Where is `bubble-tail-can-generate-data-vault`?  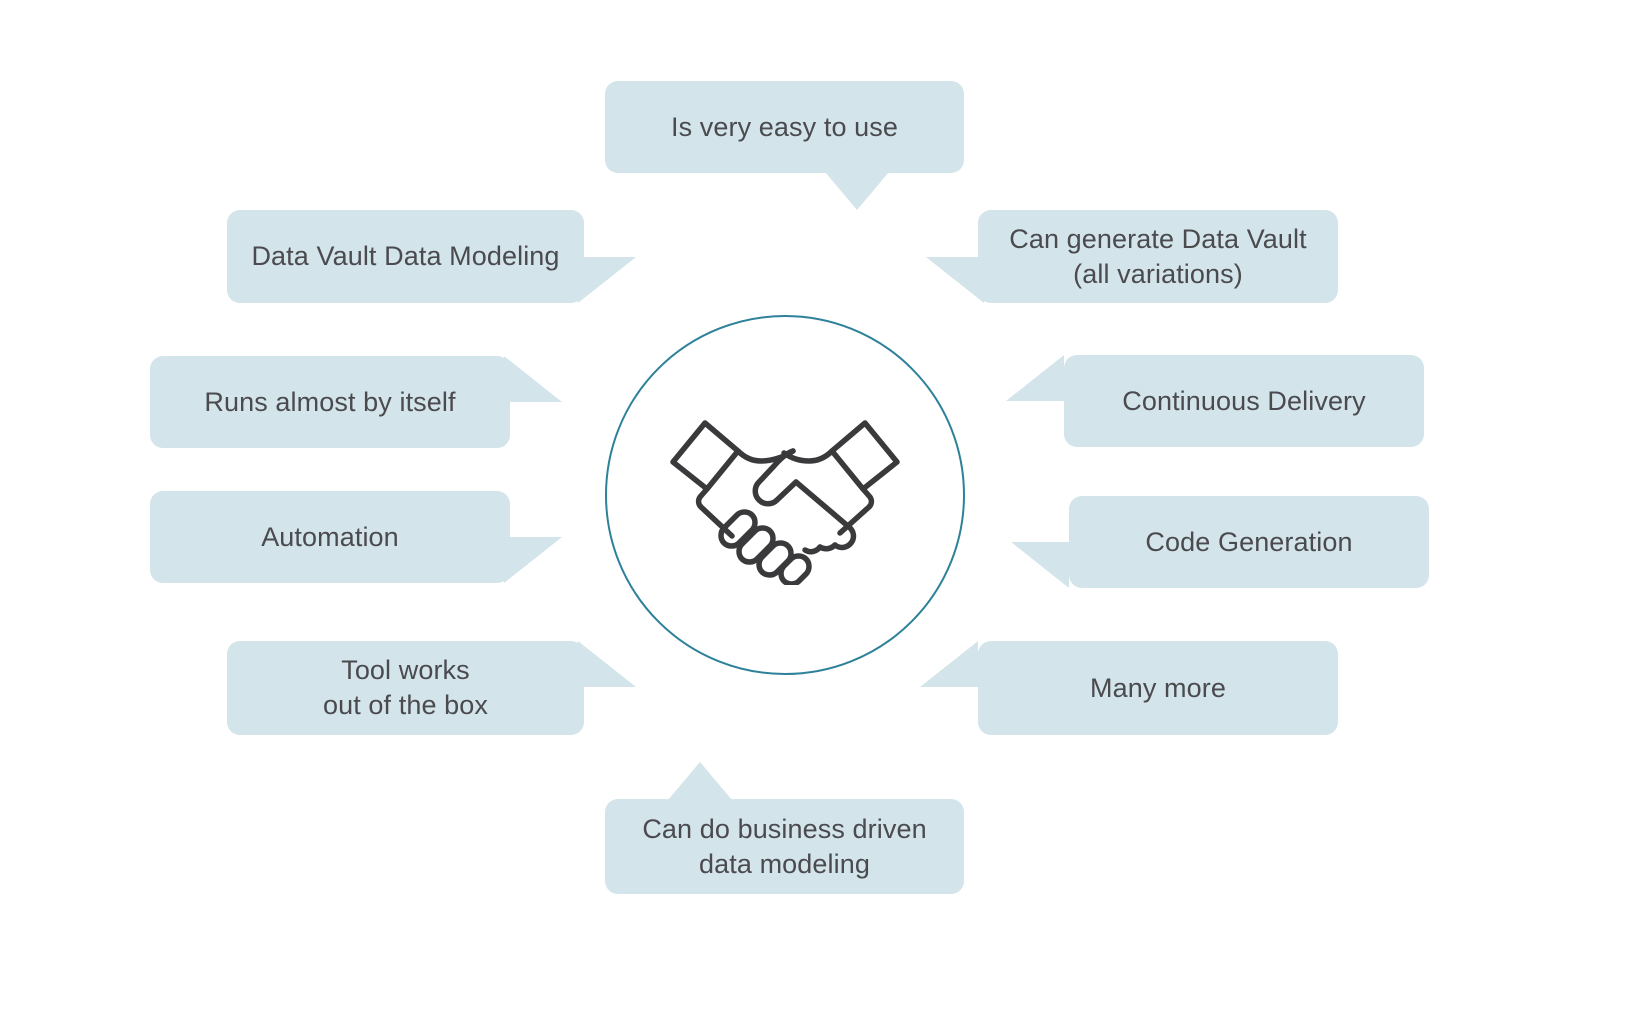
bubble-tail-can-generate-data-vault is located at coordinates (955, 280).